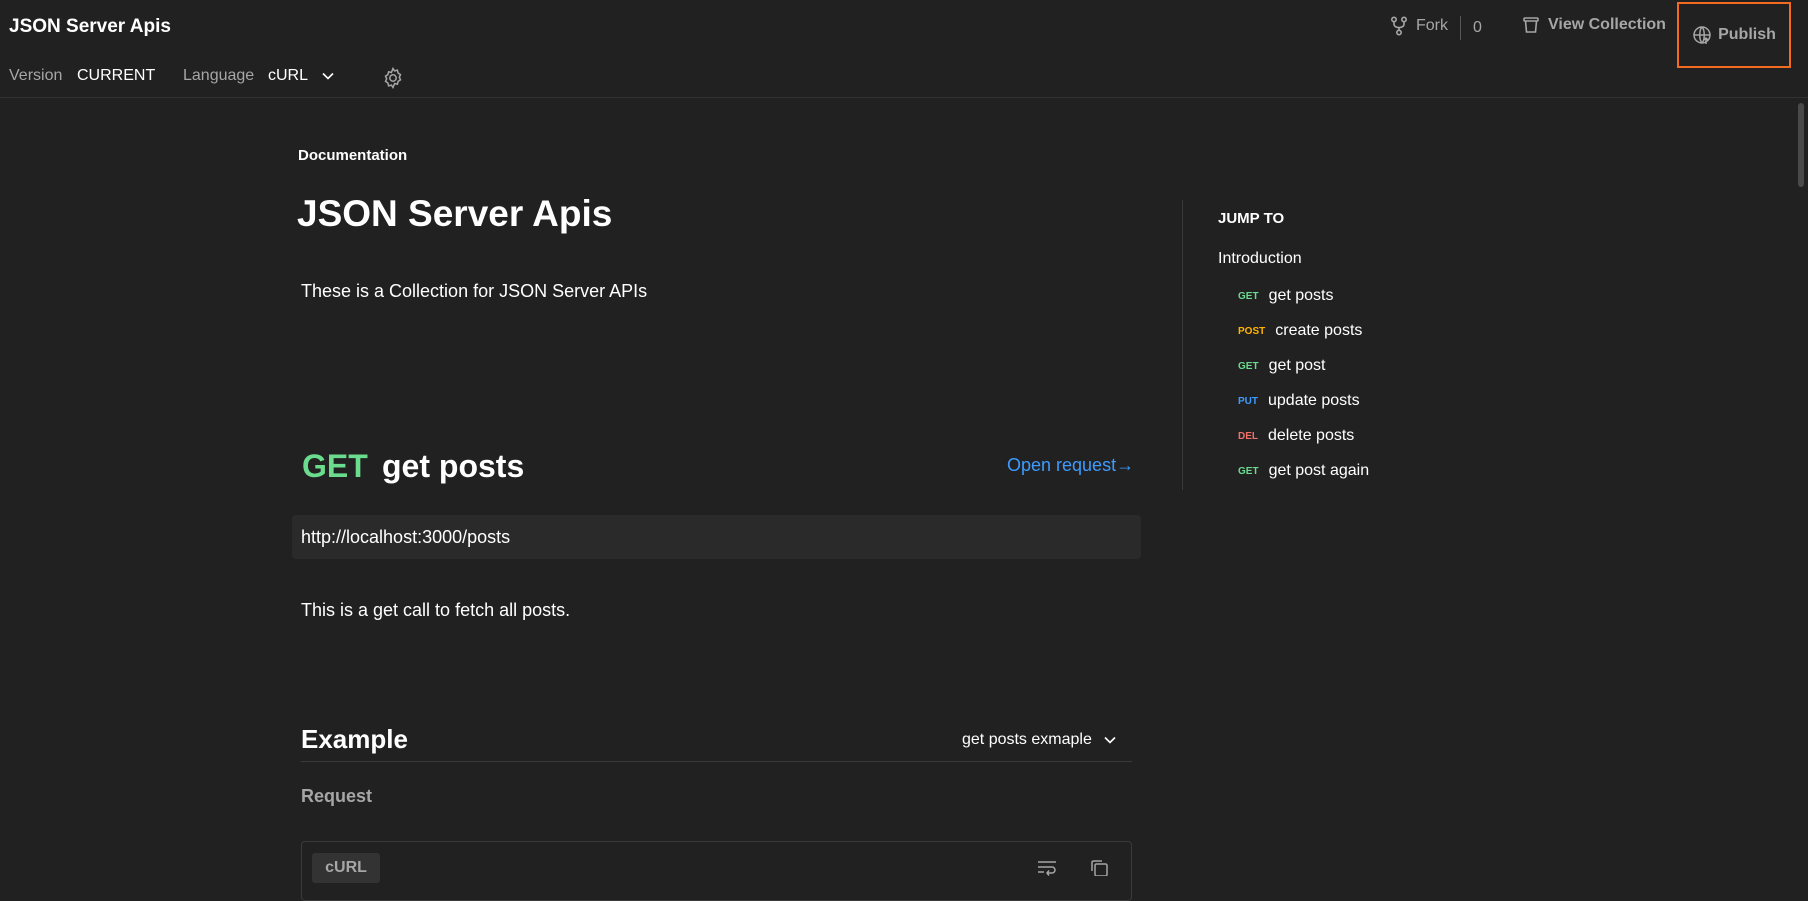 The width and height of the screenshot is (1808, 901). Describe the element at coordinates (1251, 218) in the screenshot. I see `jump-to-title: JUMP TO` at that location.